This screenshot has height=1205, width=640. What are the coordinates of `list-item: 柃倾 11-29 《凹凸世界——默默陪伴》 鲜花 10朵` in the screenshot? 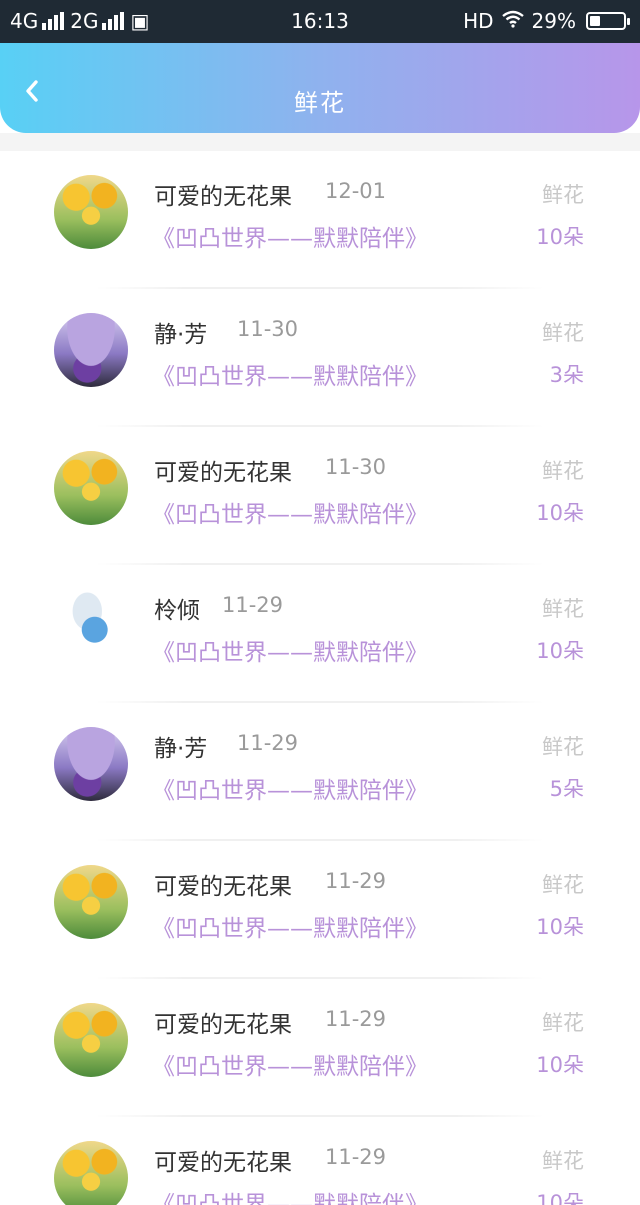 It's located at (320, 634).